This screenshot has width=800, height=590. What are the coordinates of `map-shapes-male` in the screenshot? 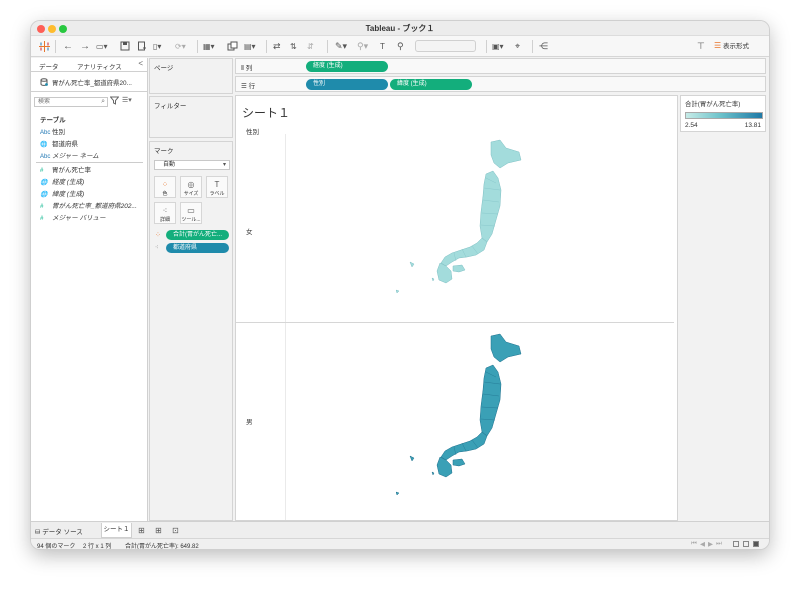 It's located at (459, 414).